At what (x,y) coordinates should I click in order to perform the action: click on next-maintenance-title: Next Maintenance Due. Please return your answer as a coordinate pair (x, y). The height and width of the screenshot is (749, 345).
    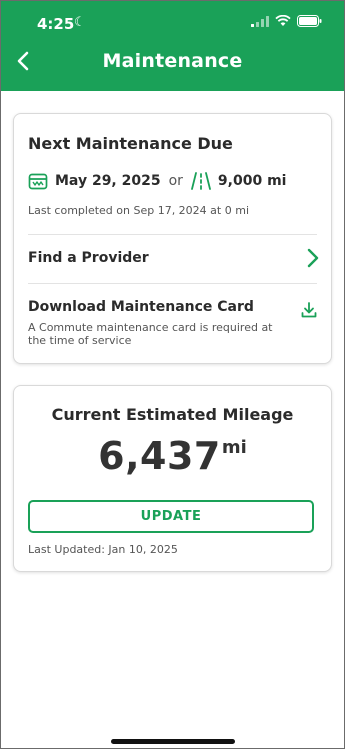
    Looking at the image, I should click on (130, 143).